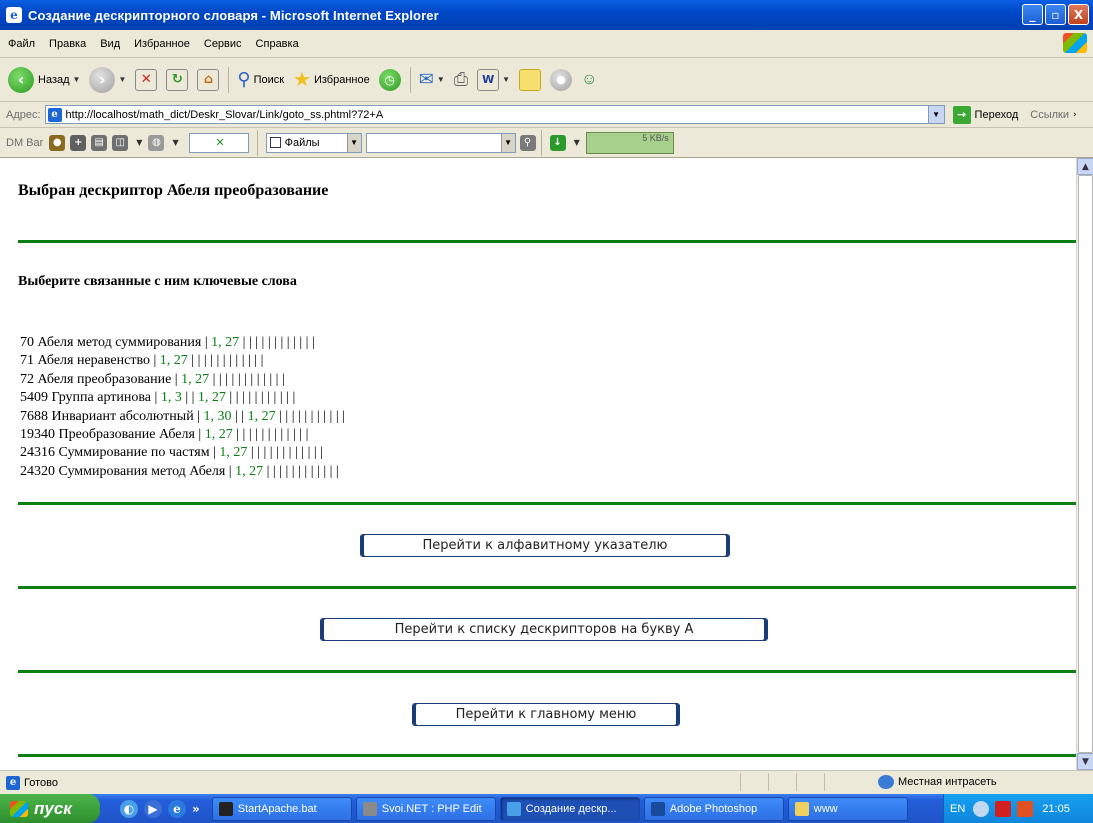 The height and width of the screenshot is (823, 1093). Describe the element at coordinates (461, 79) in the screenshot. I see `print-icon: ⎙` at that location.